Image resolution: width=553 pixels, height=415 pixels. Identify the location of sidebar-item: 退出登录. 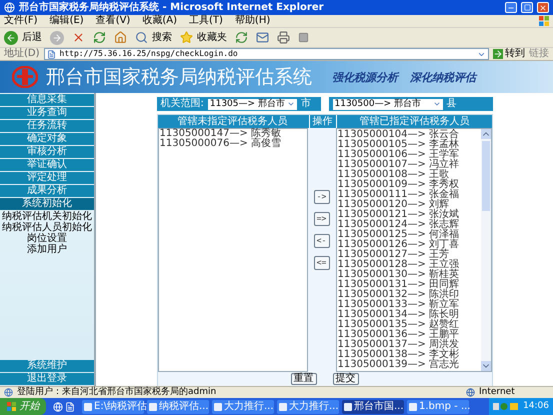
(47, 379).